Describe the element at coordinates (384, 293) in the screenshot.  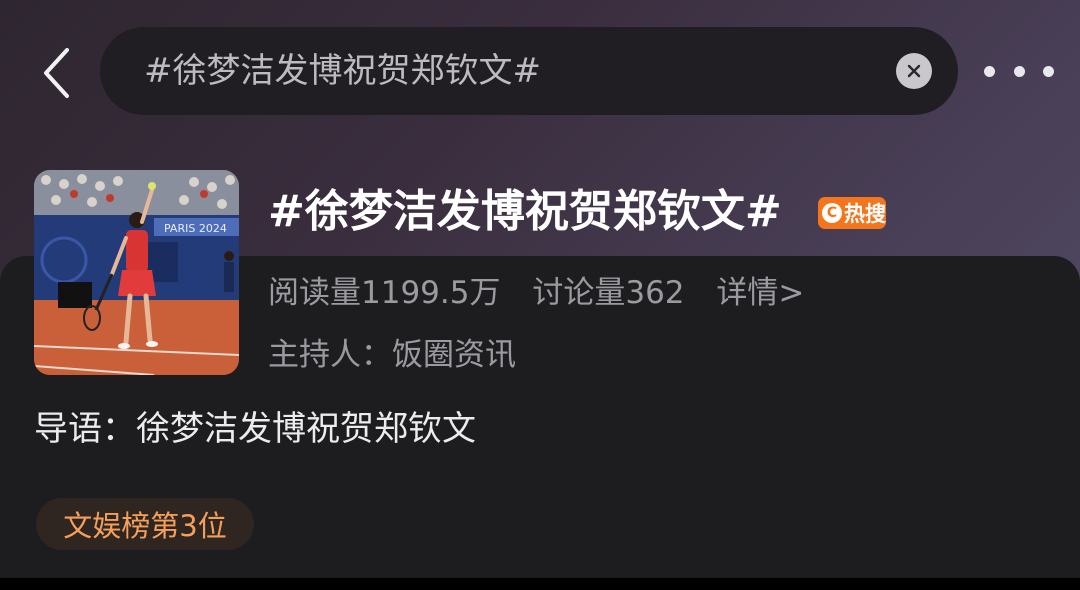
I see `read-count: 阅读量1199.5万` at that location.